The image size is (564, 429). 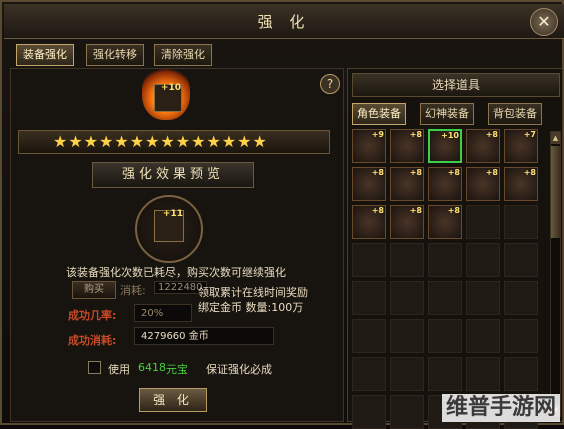 What do you see at coordinates (133, 290) in the screenshot?
I see `buy-cost-label: 消耗:` at bounding box center [133, 290].